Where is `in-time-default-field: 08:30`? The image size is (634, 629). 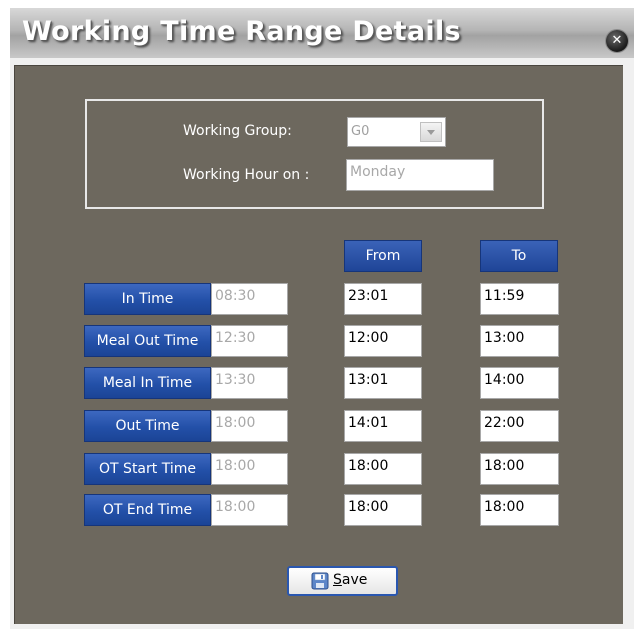 in-time-default-field: 08:30 is located at coordinates (249, 299).